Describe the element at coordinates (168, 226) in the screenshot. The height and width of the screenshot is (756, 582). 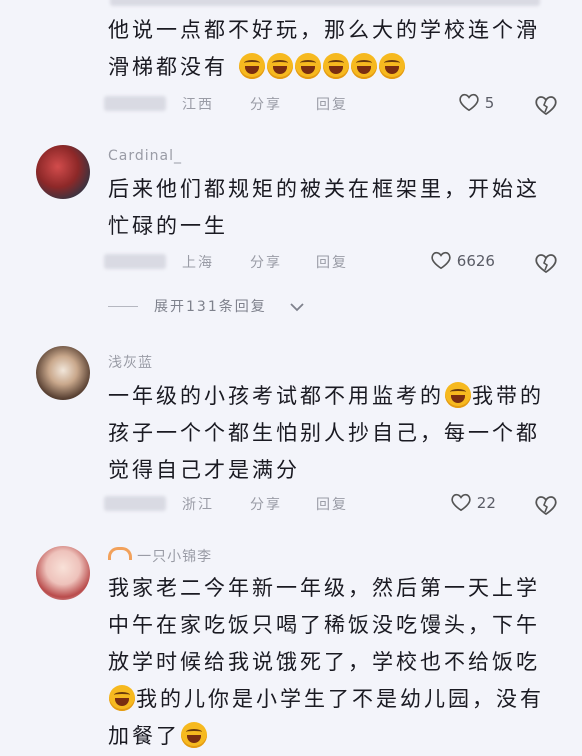
I see `comment-line: 忙碌的一生` at that location.